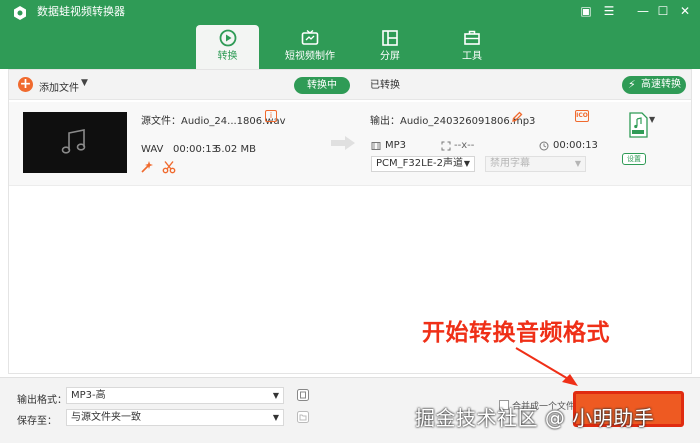 This screenshot has width=700, height=443. I want to click on tab-converting: 转换中, so click(322, 85).